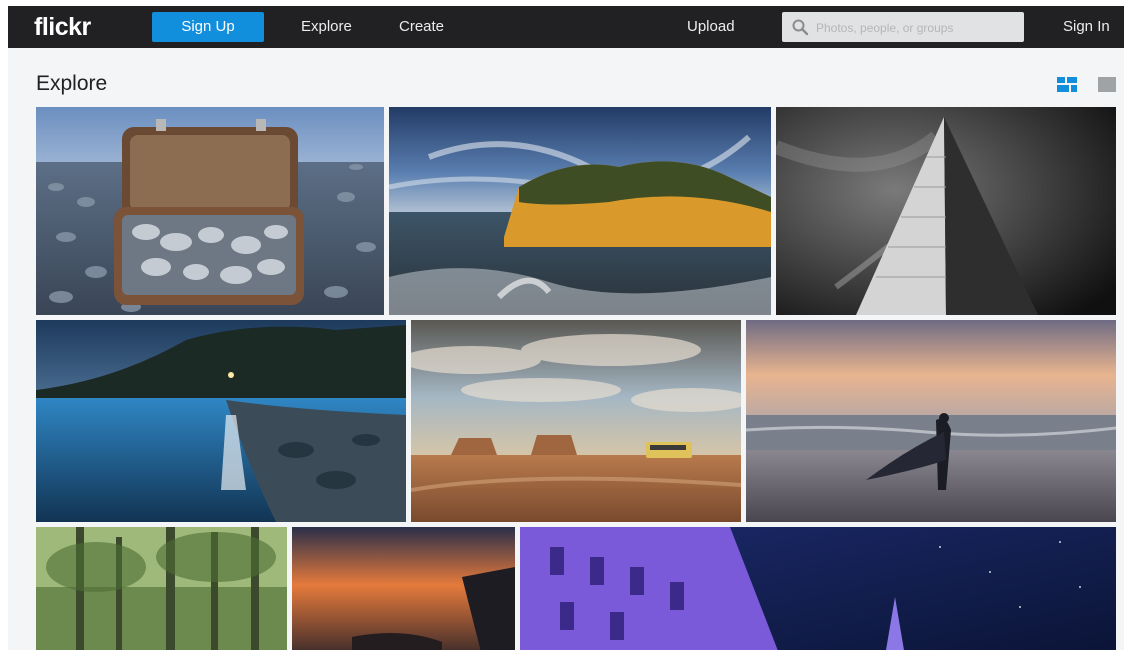  I want to click on sunset-sea-photo, so click(403, 588).